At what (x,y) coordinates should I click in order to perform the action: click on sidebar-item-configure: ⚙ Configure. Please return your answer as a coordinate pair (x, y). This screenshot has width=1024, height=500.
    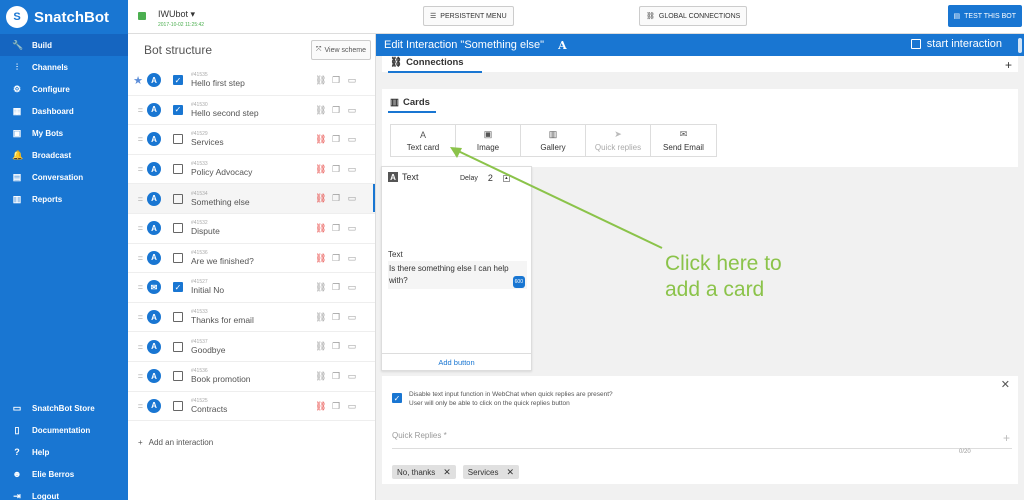
    Looking at the image, I should click on (64, 89).